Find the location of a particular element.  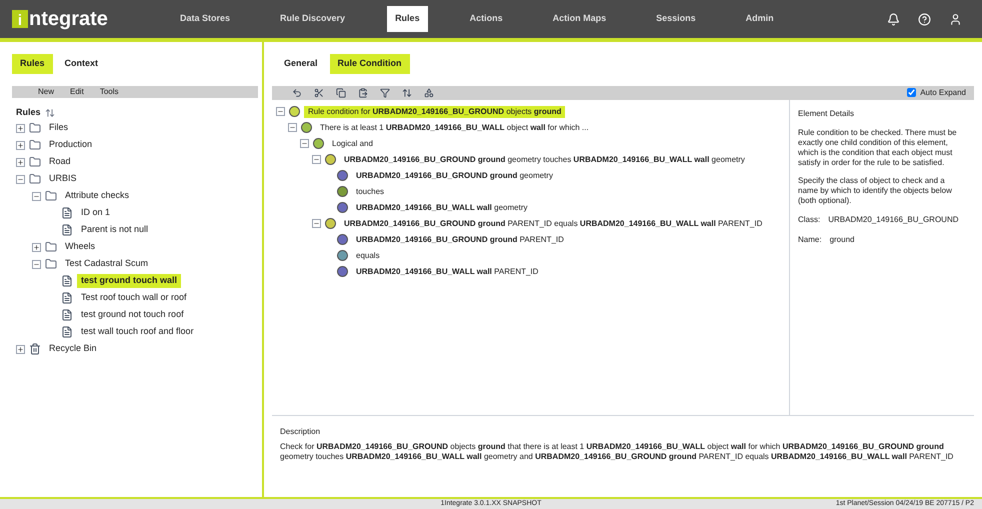

tree-item: Production is located at coordinates (70, 145).